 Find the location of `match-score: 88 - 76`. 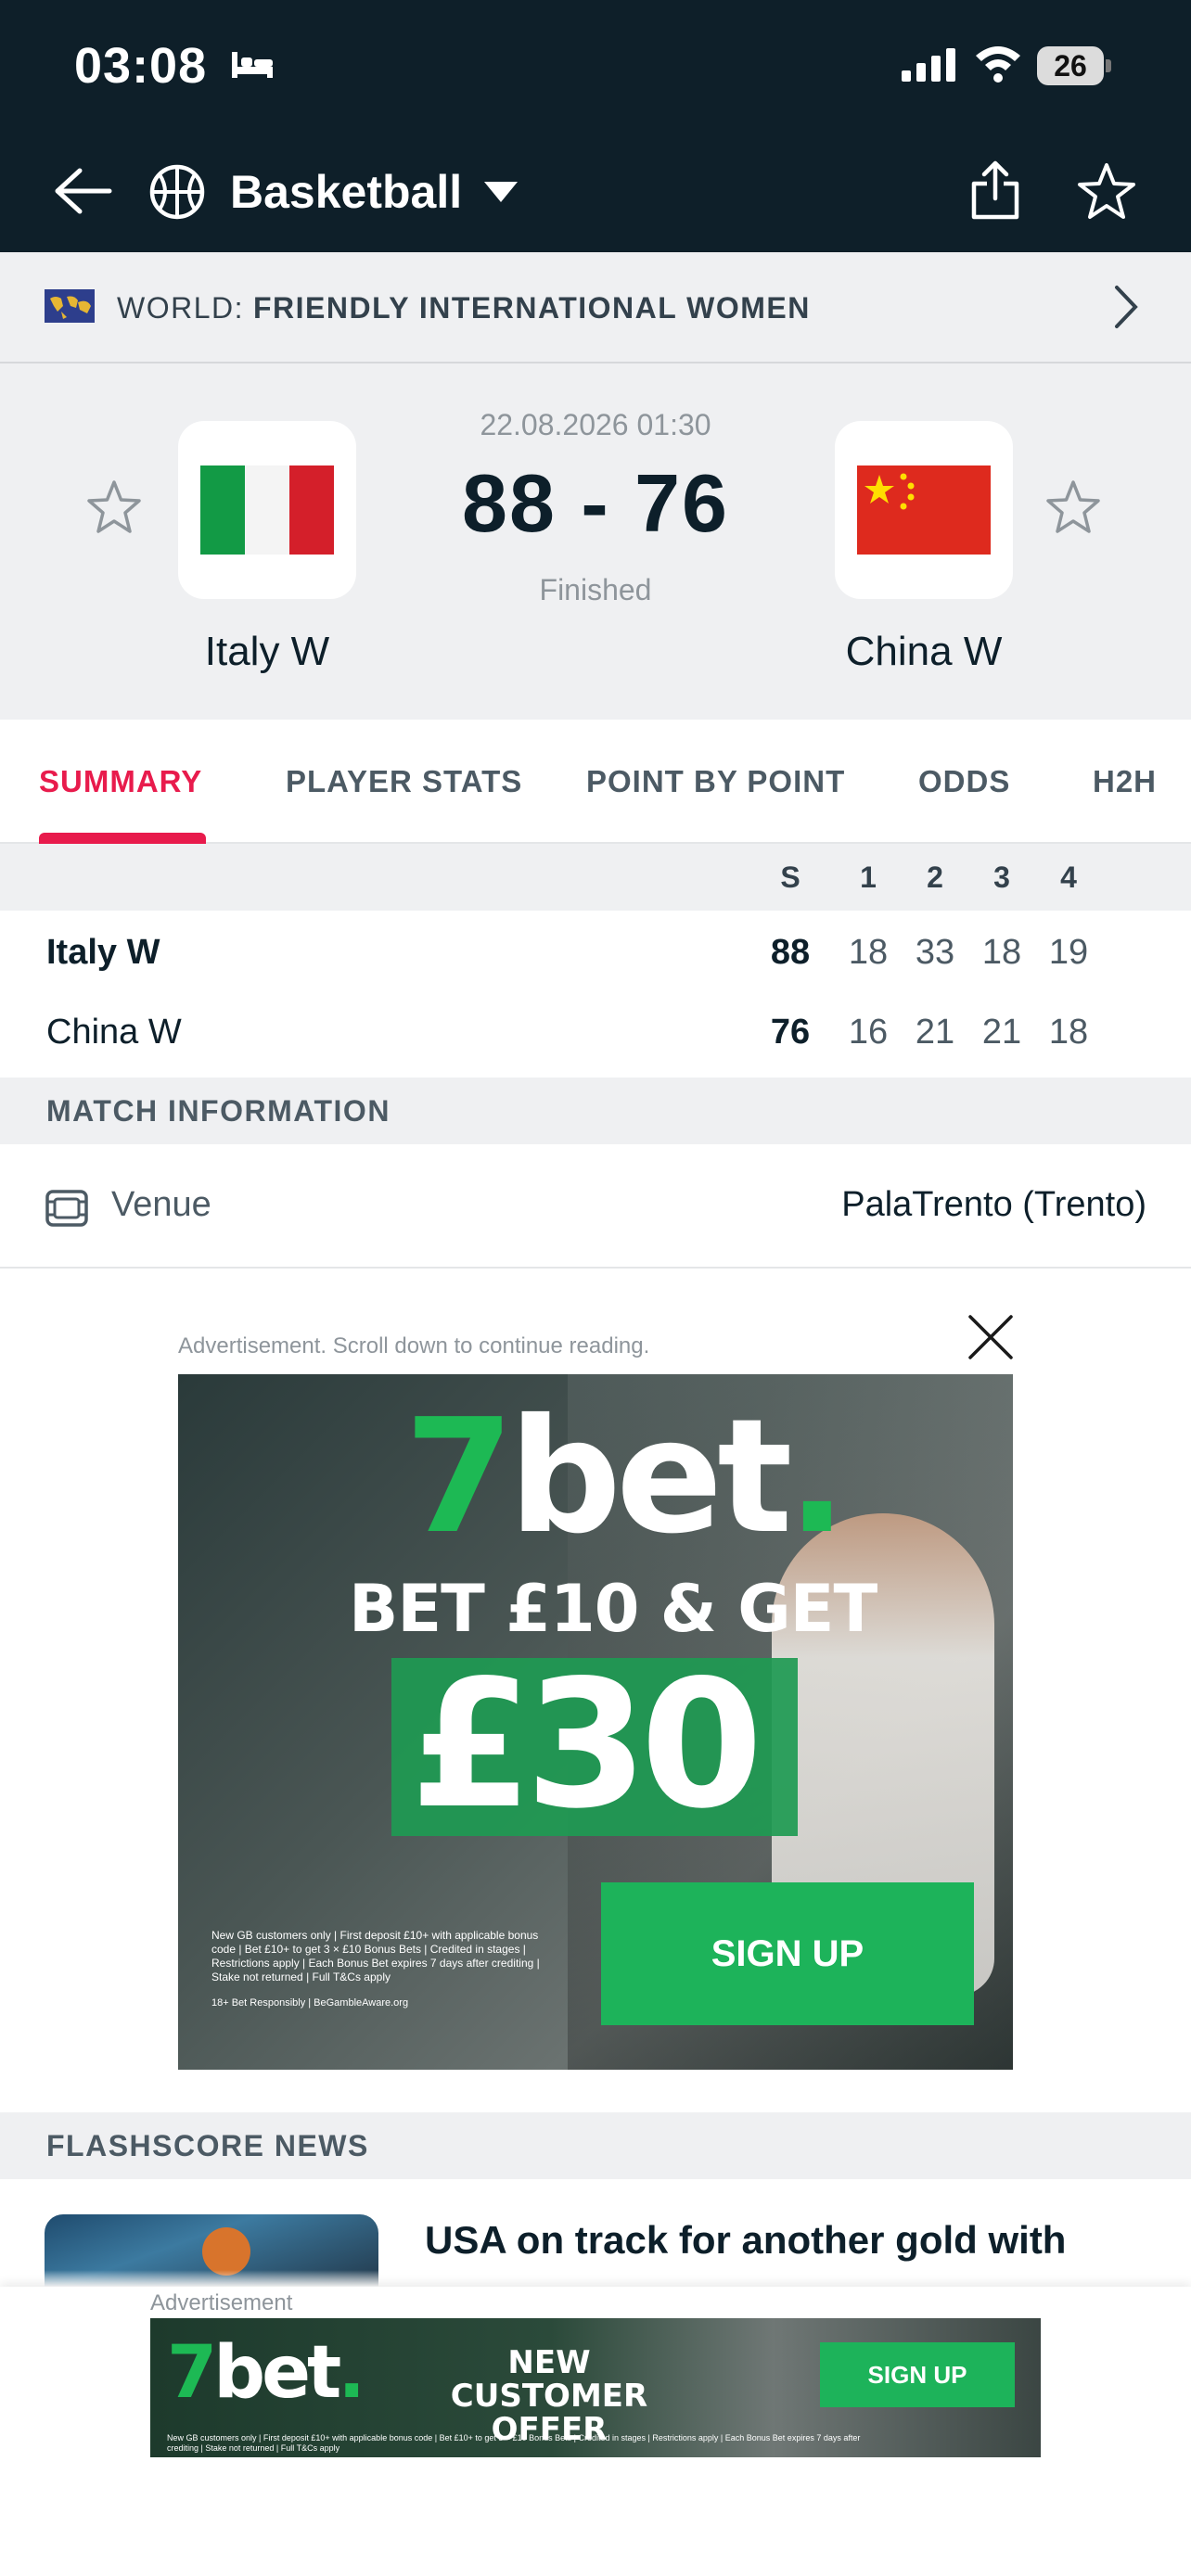

match-score: 88 - 76 is located at coordinates (595, 503).